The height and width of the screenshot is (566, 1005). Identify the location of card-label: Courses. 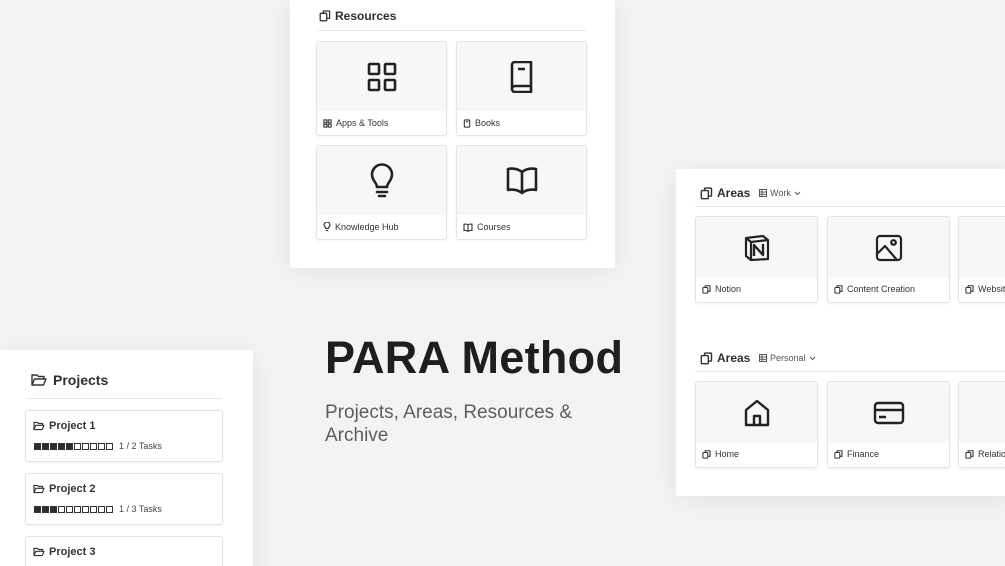
(522, 227).